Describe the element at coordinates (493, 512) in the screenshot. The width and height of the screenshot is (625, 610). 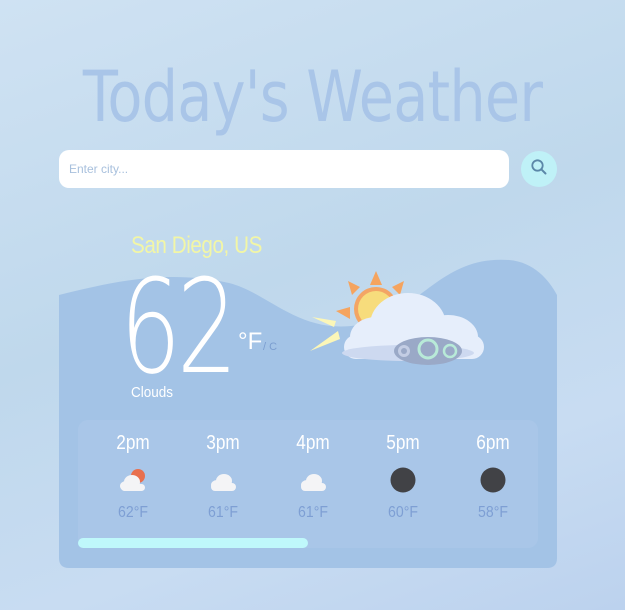
I see `forecast-temp: 58°F` at that location.